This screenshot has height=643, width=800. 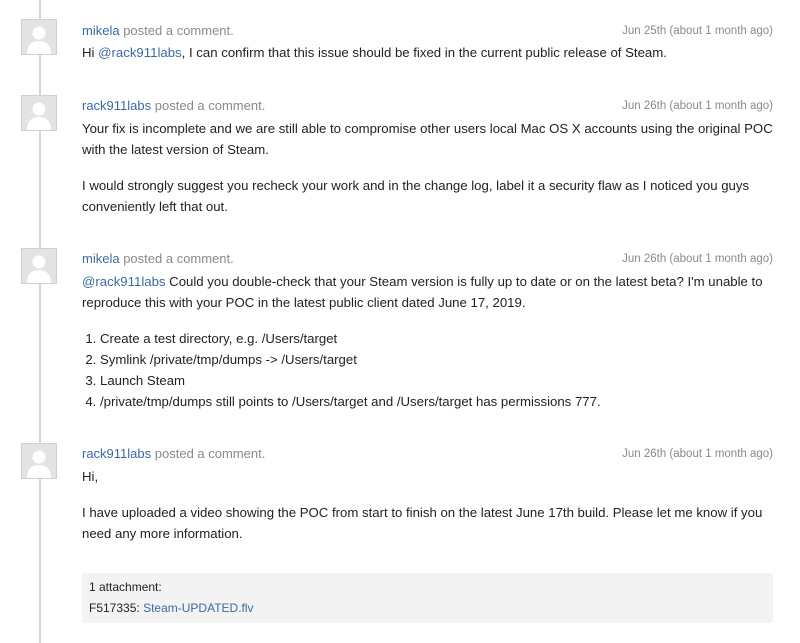 What do you see at coordinates (198, 608) in the screenshot?
I see `attachment-file-link: Steam-UPDATED.flv` at bounding box center [198, 608].